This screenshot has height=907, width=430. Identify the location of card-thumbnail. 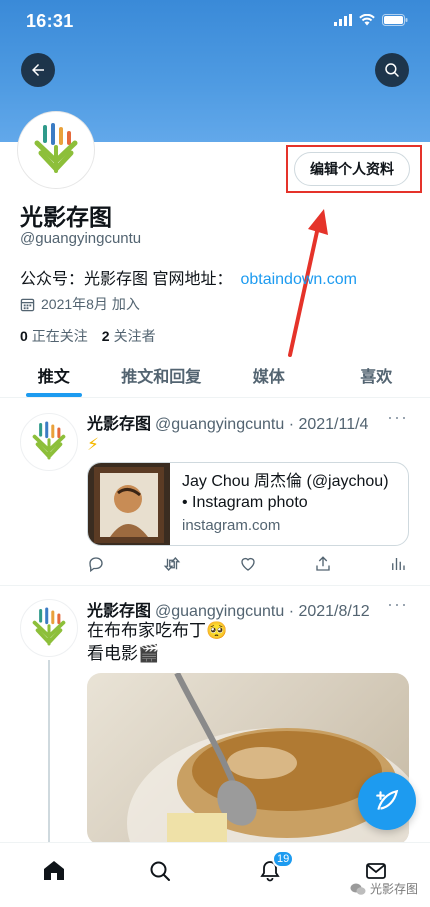
(129, 504).